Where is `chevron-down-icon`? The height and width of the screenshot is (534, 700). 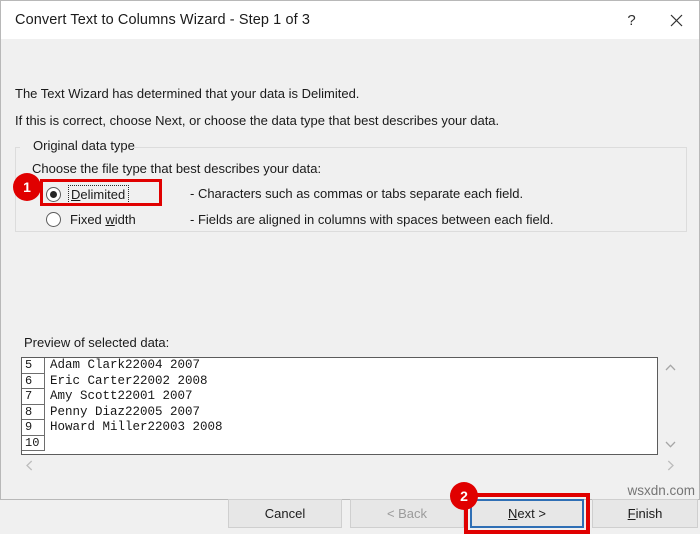
chevron-down-icon is located at coordinates (670, 444).